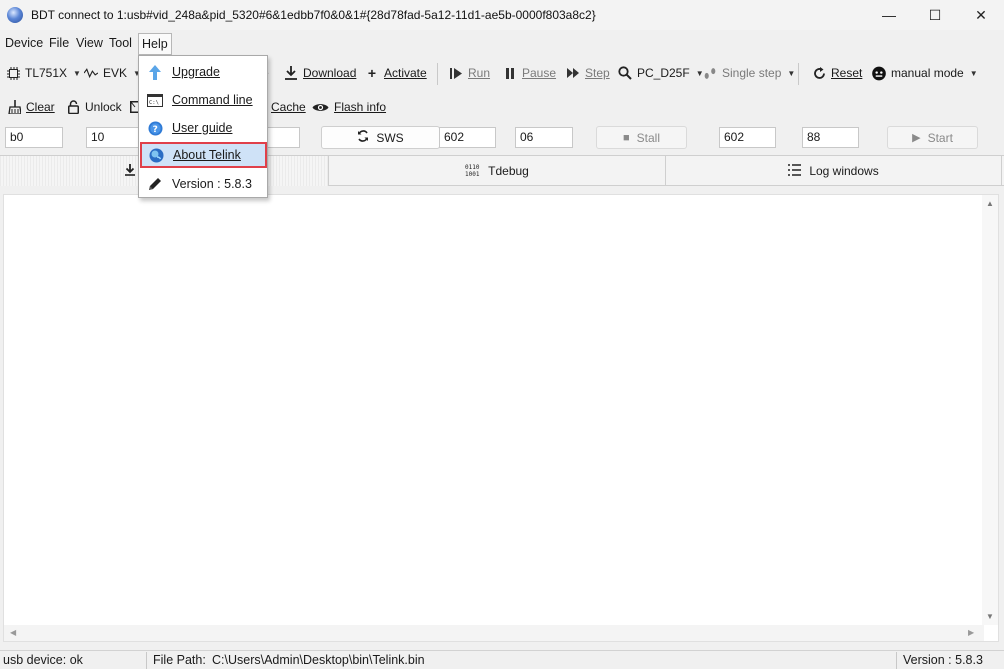 Image resolution: width=1004 pixels, height=669 pixels. Describe the element at coordinates (597, 73) in the screenshot. I see `step-label: Step` at that location.